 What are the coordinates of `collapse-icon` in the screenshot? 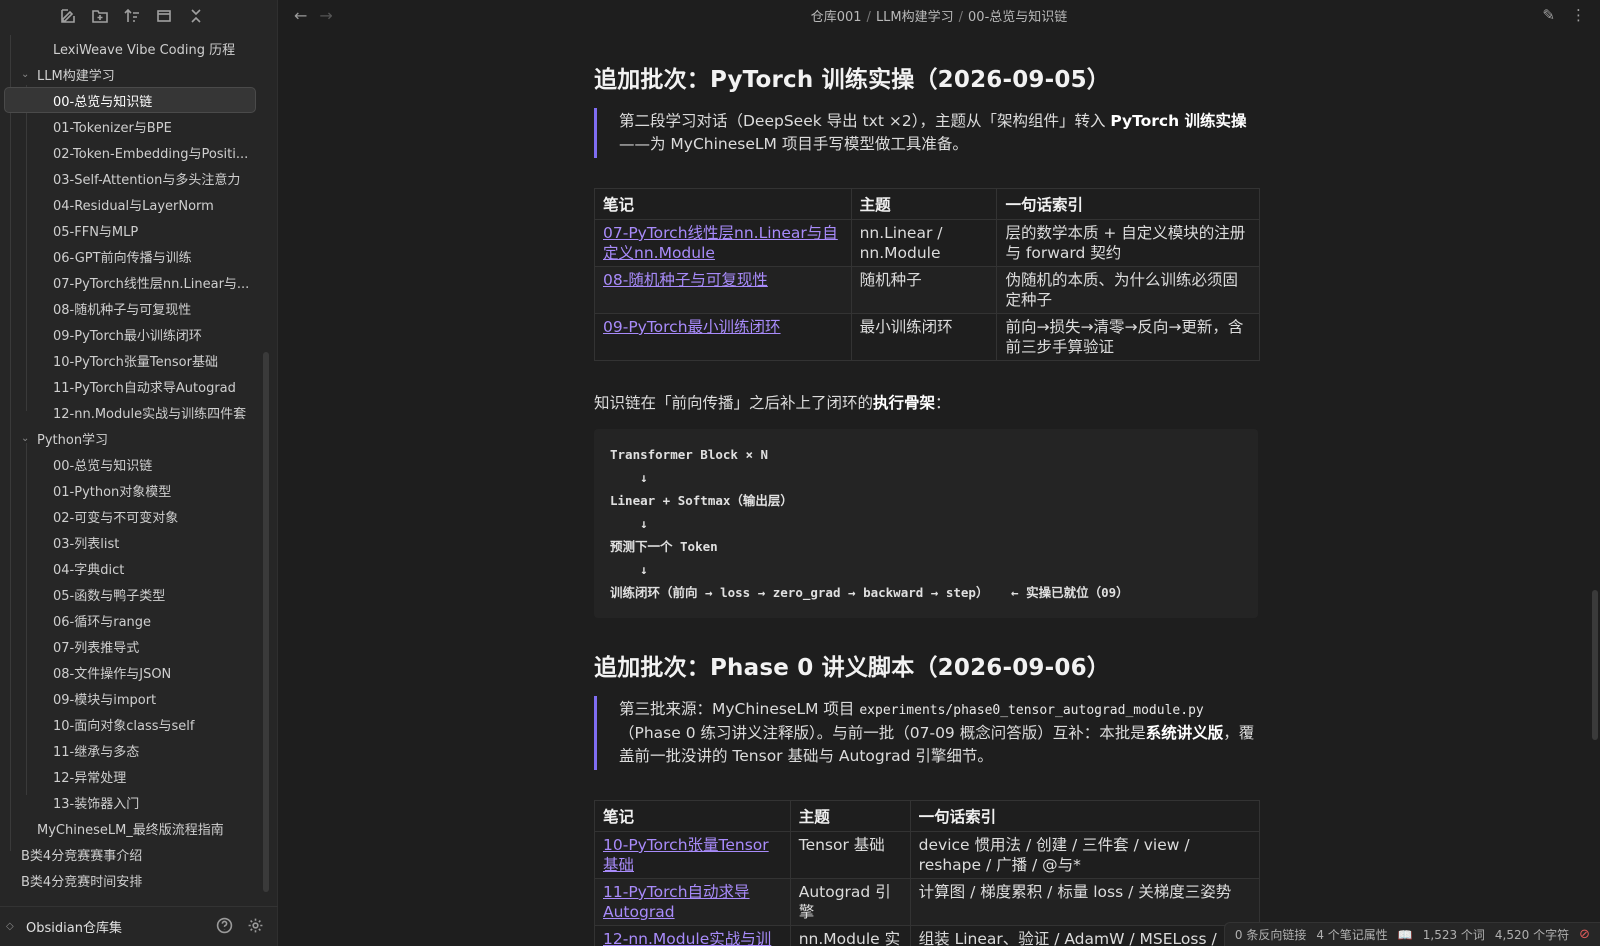 It's located at (164, 16).